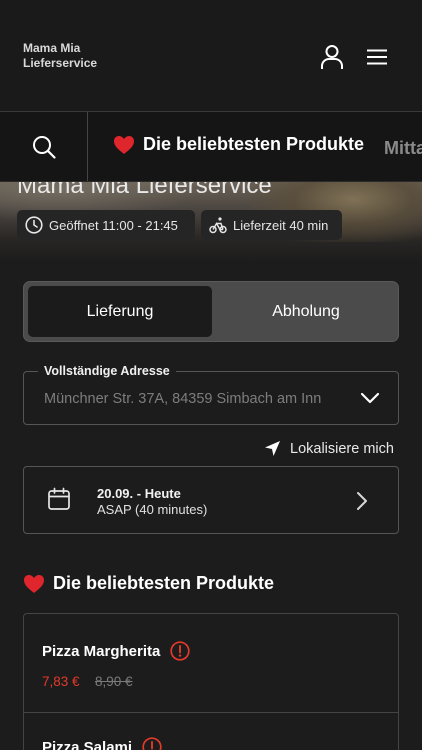 Image resolution: width=422 pixels, height=750 pixels. I want to click on product-price: 7,83 €, so click(61, 681).